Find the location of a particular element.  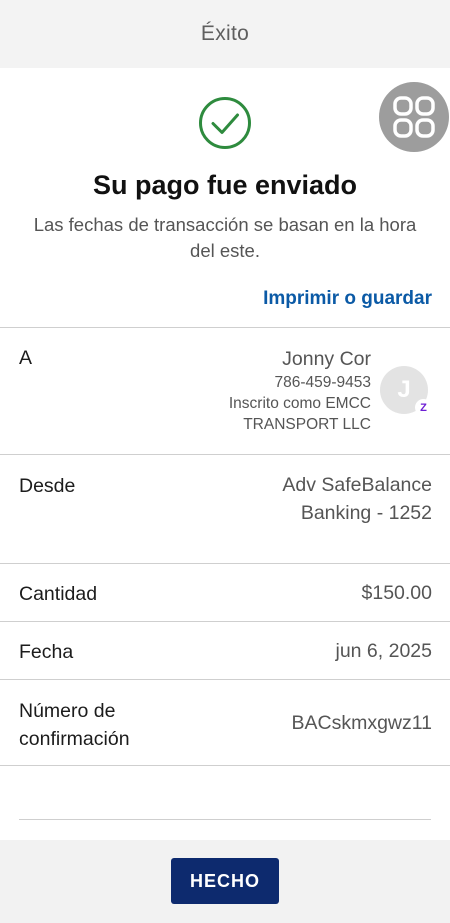

recipient-enrolled-as: Inscrito como EMCC TRANSPORT LLC is located at coordinates (299, 414).